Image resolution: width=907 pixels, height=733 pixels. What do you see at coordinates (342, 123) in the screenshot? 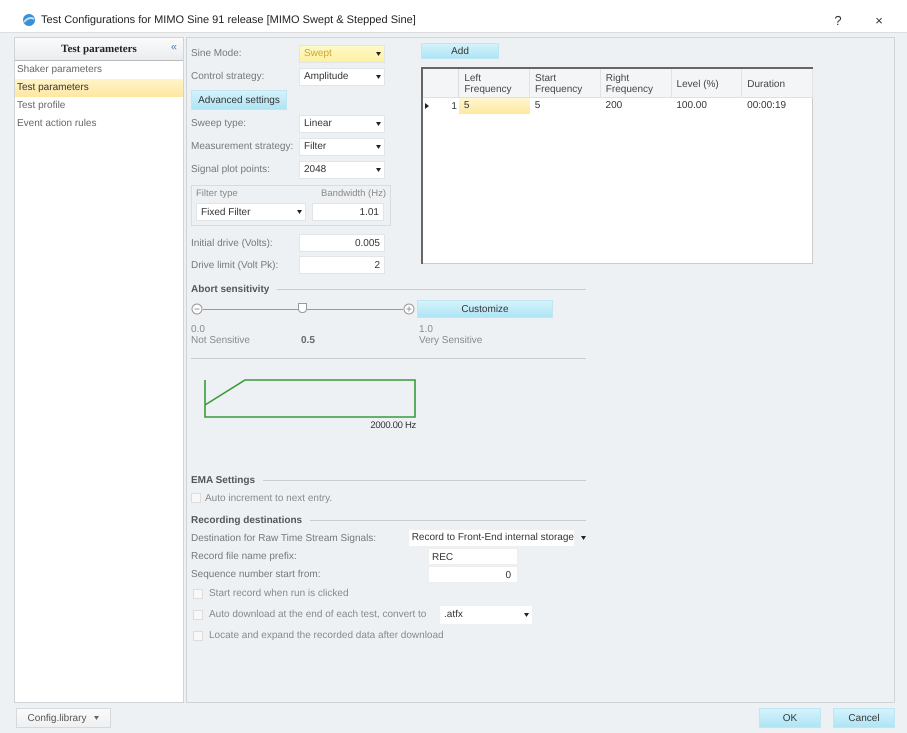
I see `dropdown-field: Linear` at bounding box center [342, 123].